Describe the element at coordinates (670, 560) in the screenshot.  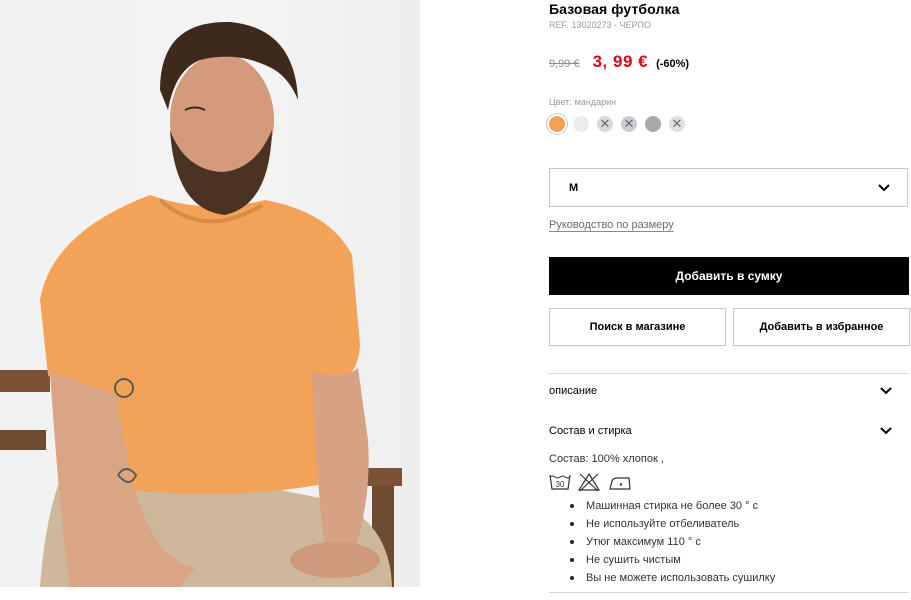
I see `care-instruction-item: Не сушить чистым` at that location.